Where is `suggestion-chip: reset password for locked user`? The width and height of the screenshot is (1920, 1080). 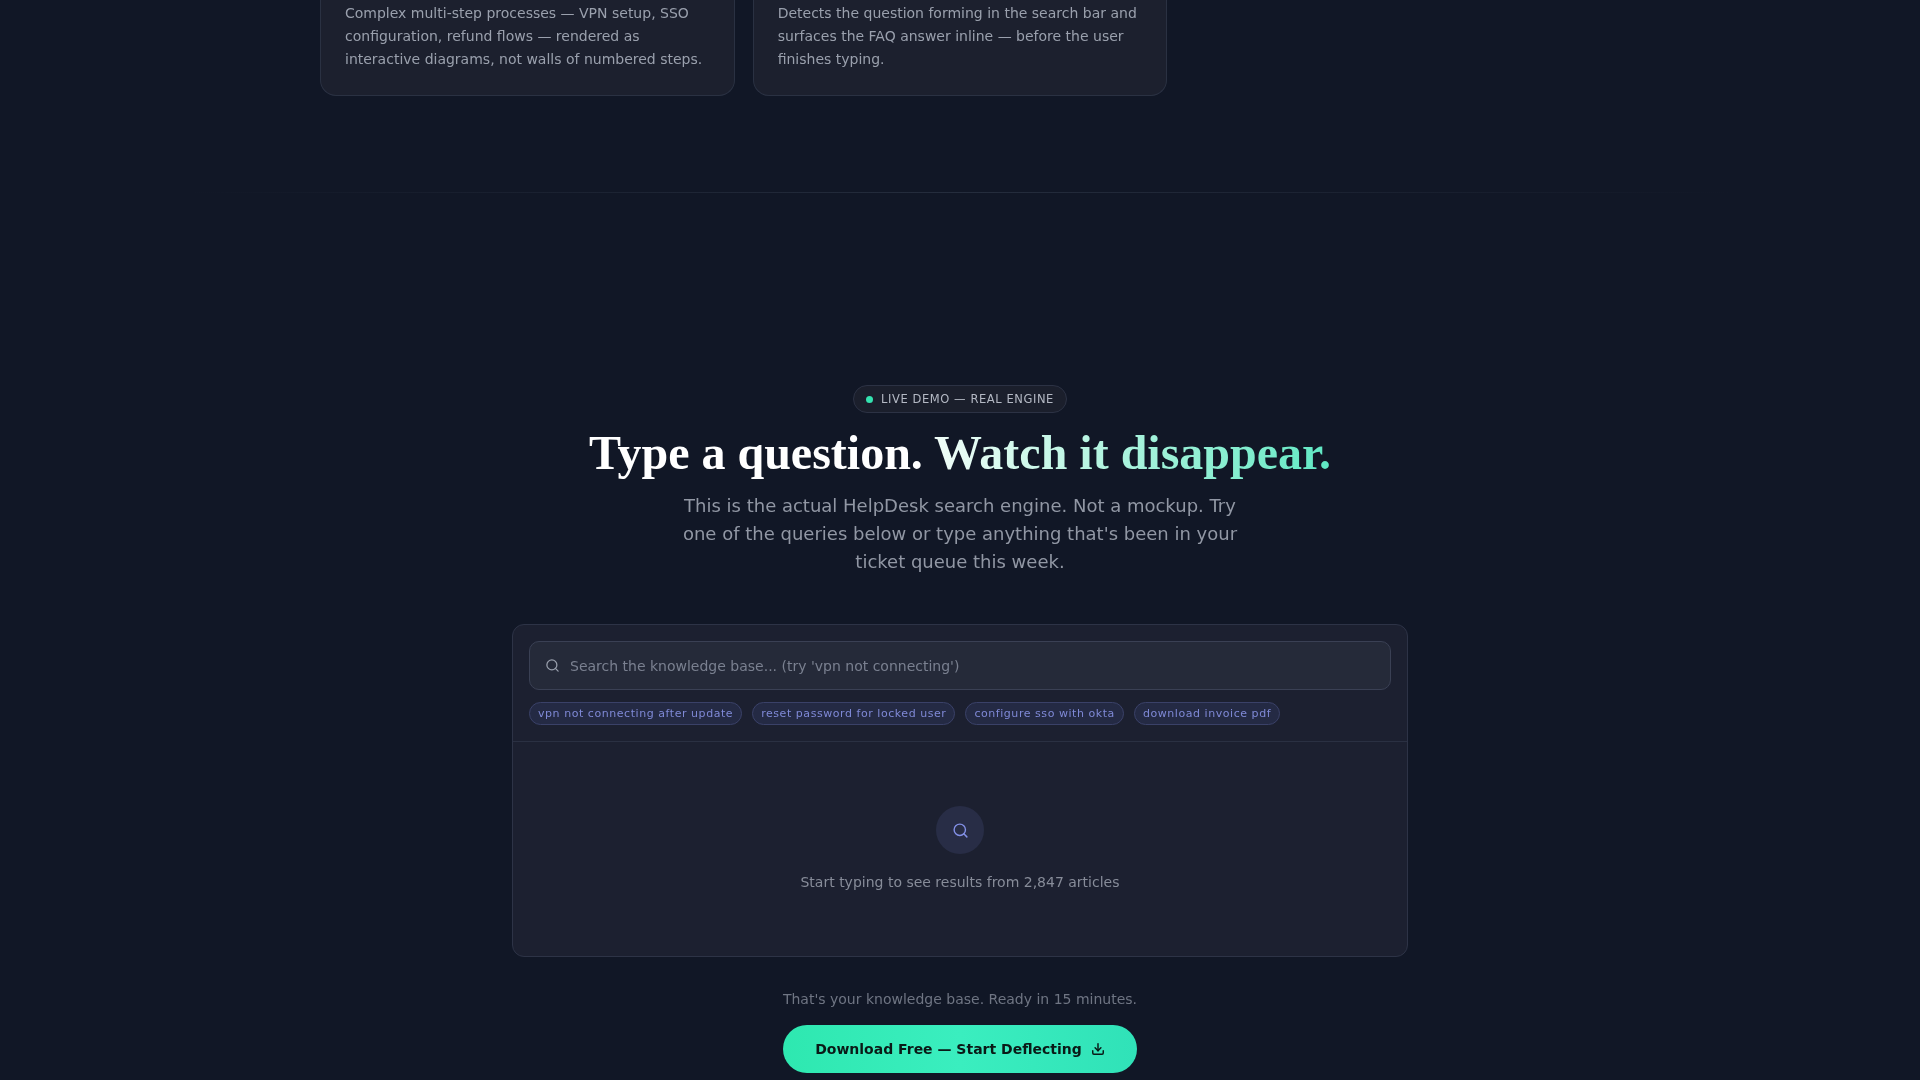 suggestion-chip: reset password for locked user is located at coordinates (854, 713).